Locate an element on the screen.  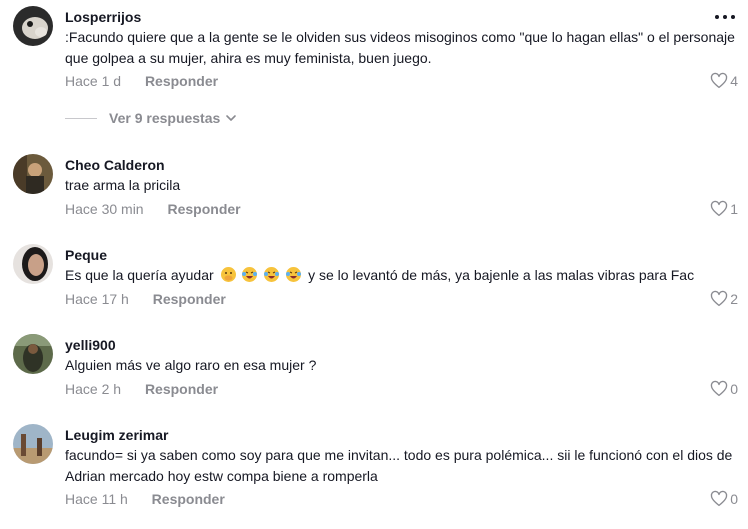
comment-time: Hace 17 h is located at coordinates (97, 299).